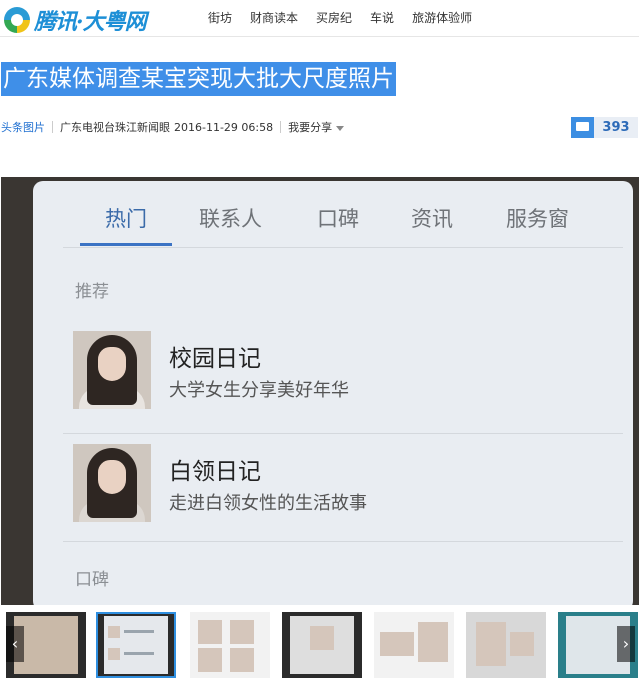  I want to click on article-datetime: 2016-11-29 06:58, so click(224, 127).